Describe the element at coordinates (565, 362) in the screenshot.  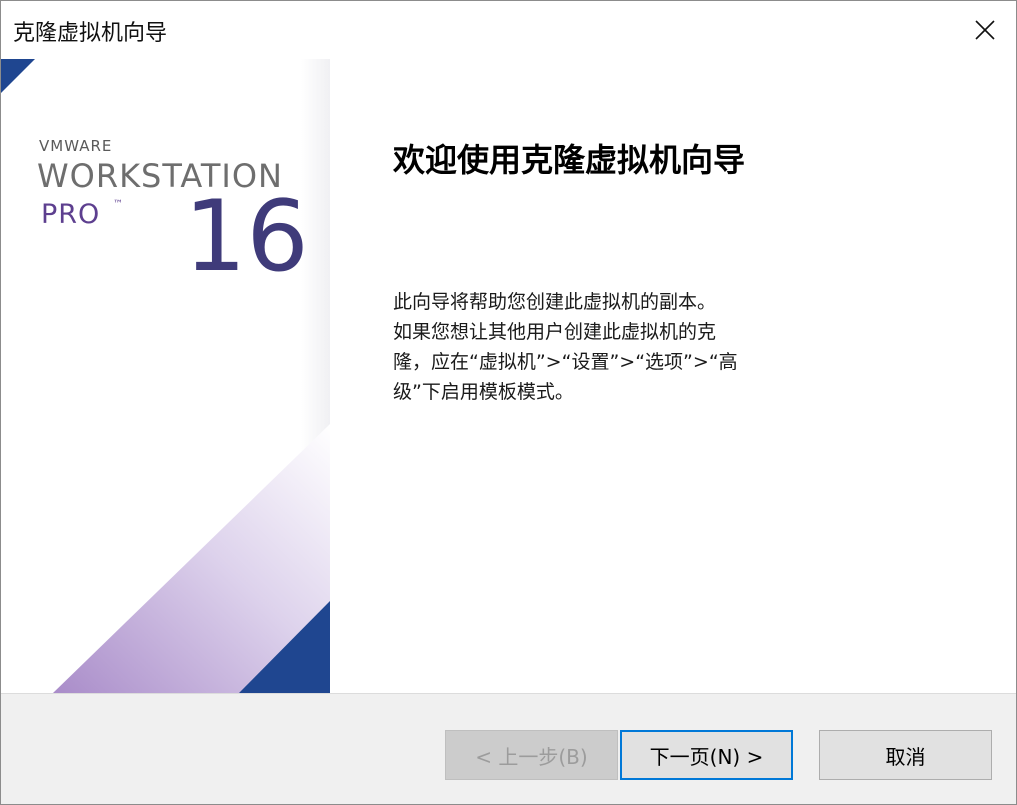
I see `description-line: 隆，应在“虚拟机”>“设置”>“选项”>“高` at that location.